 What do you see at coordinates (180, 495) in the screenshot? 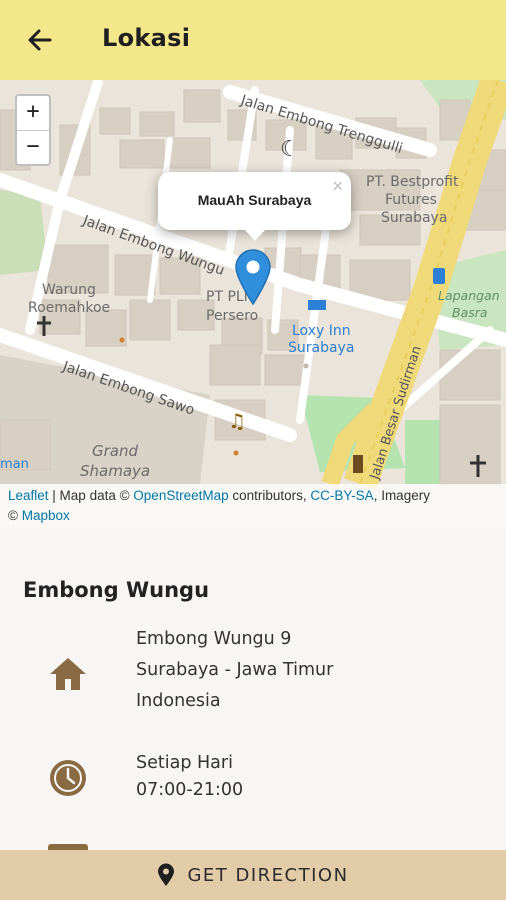
I see `osm-link: OpenStreetMap` at bounding box center [180, 495].